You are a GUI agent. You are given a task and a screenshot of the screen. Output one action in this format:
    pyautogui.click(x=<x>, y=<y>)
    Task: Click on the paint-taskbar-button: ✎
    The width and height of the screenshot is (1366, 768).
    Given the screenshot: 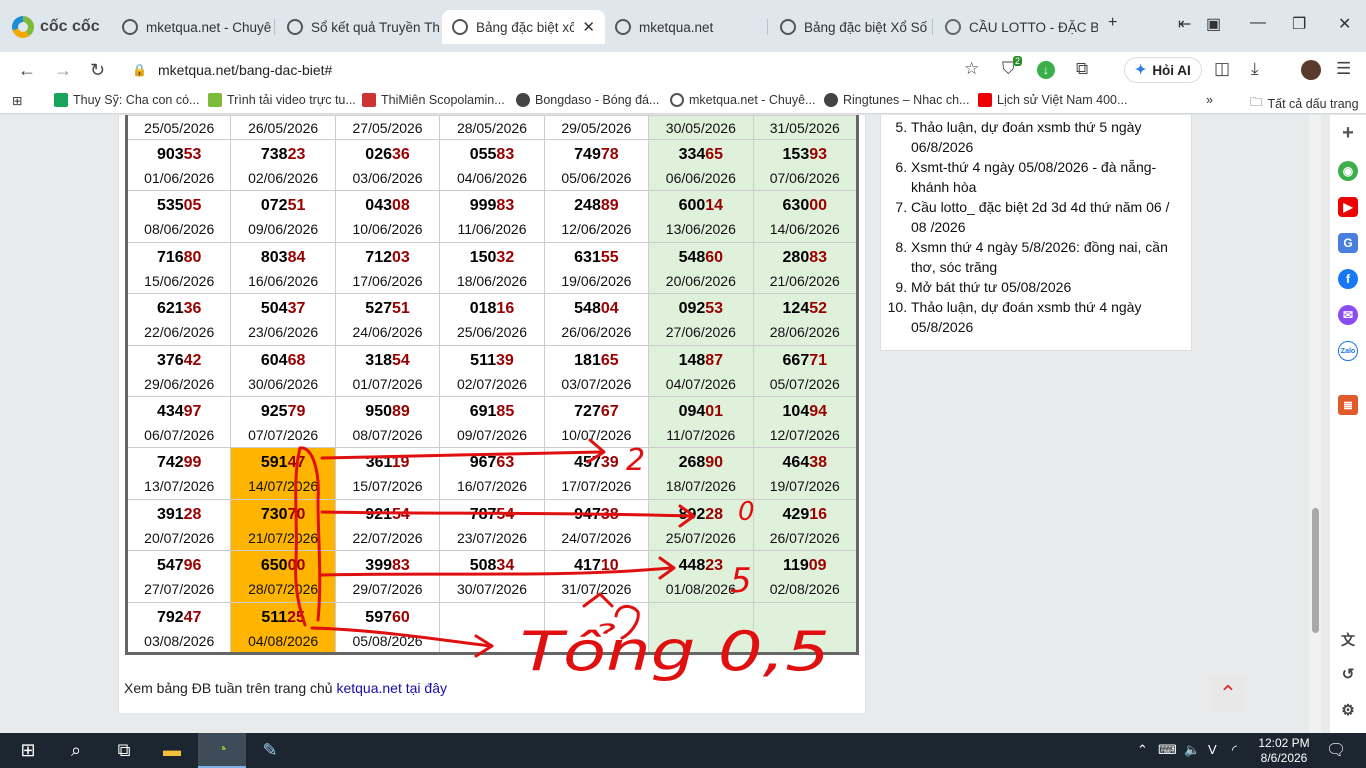 What is the action you would take?
    pyautogui.click(x=270, y=750)
    